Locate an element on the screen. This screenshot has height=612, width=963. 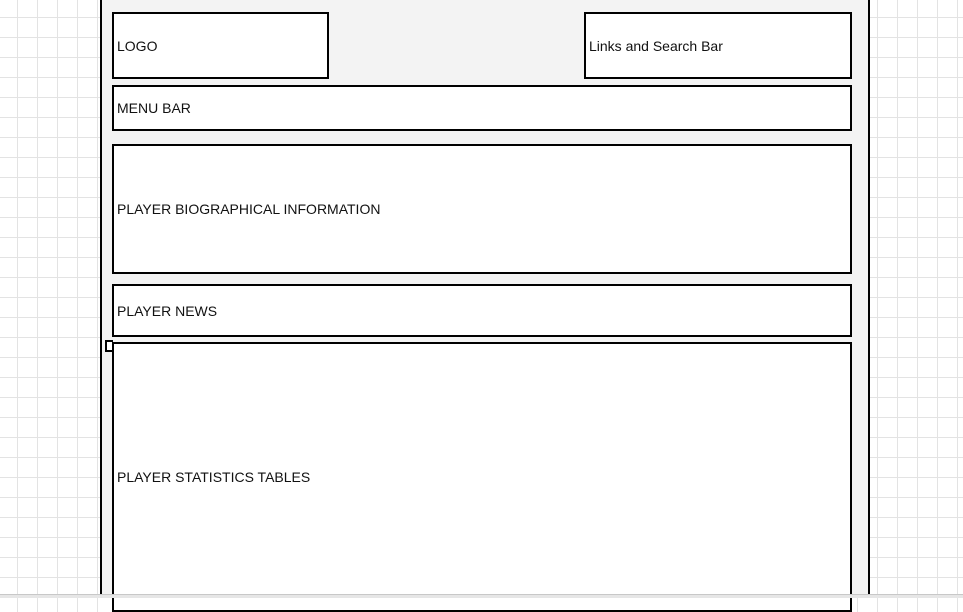
logo-label: LOGO is located at coordinates (137, 45).